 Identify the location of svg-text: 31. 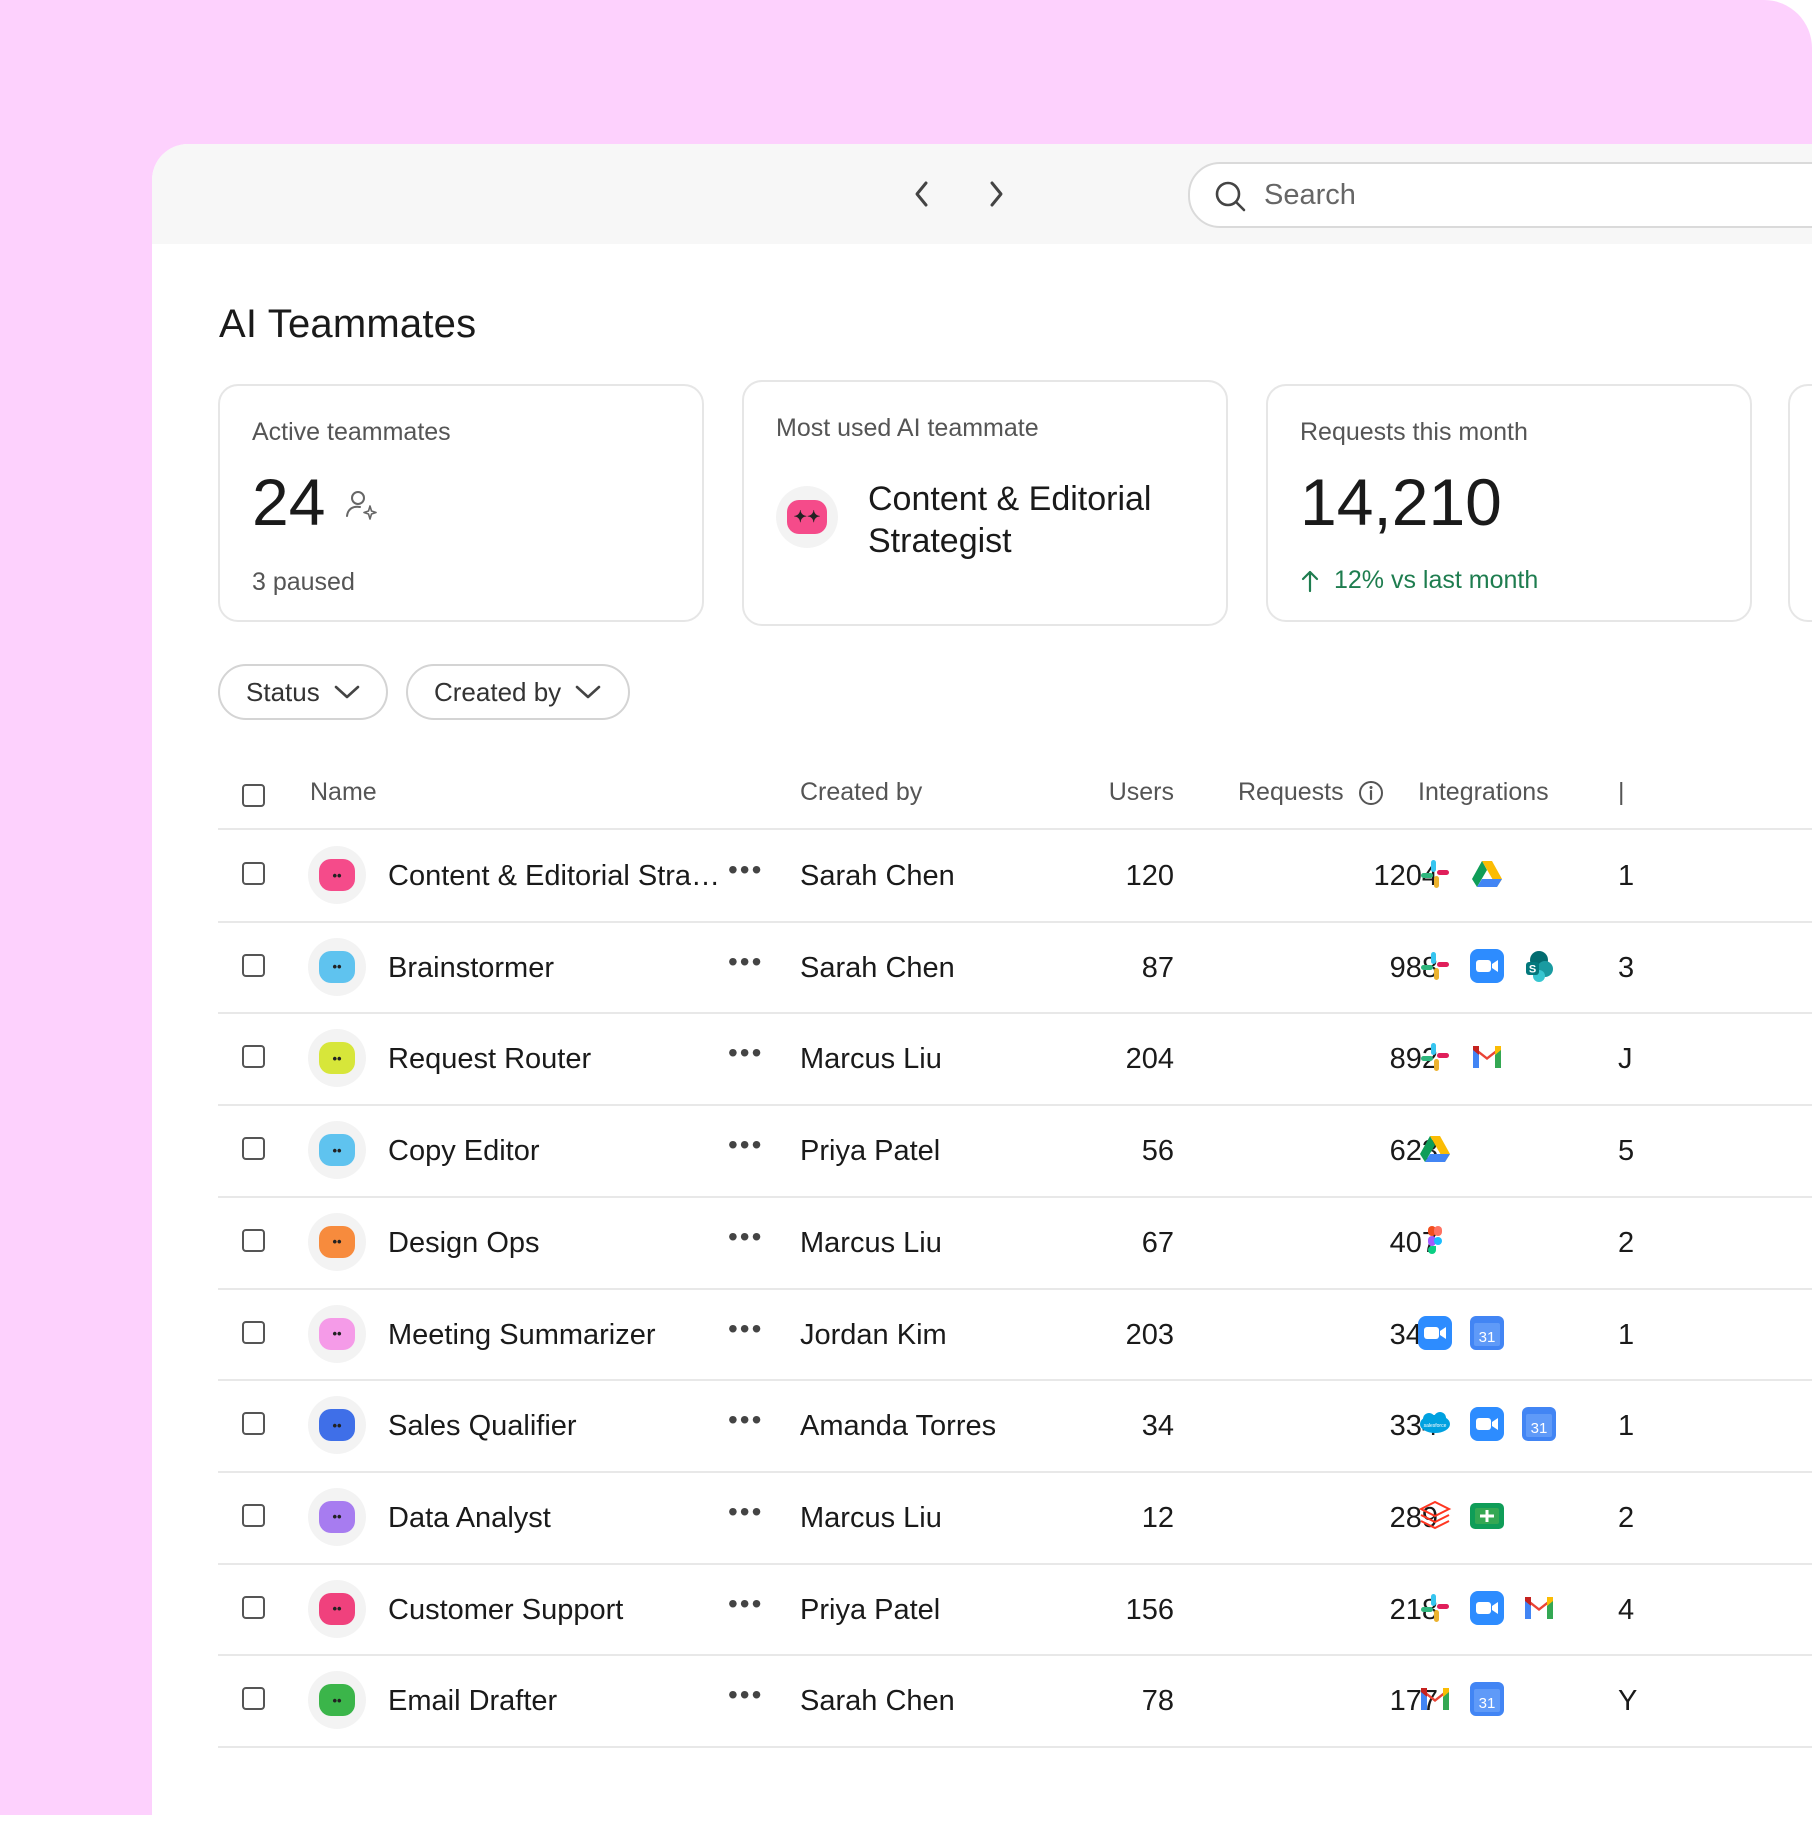
(1487, 1703).